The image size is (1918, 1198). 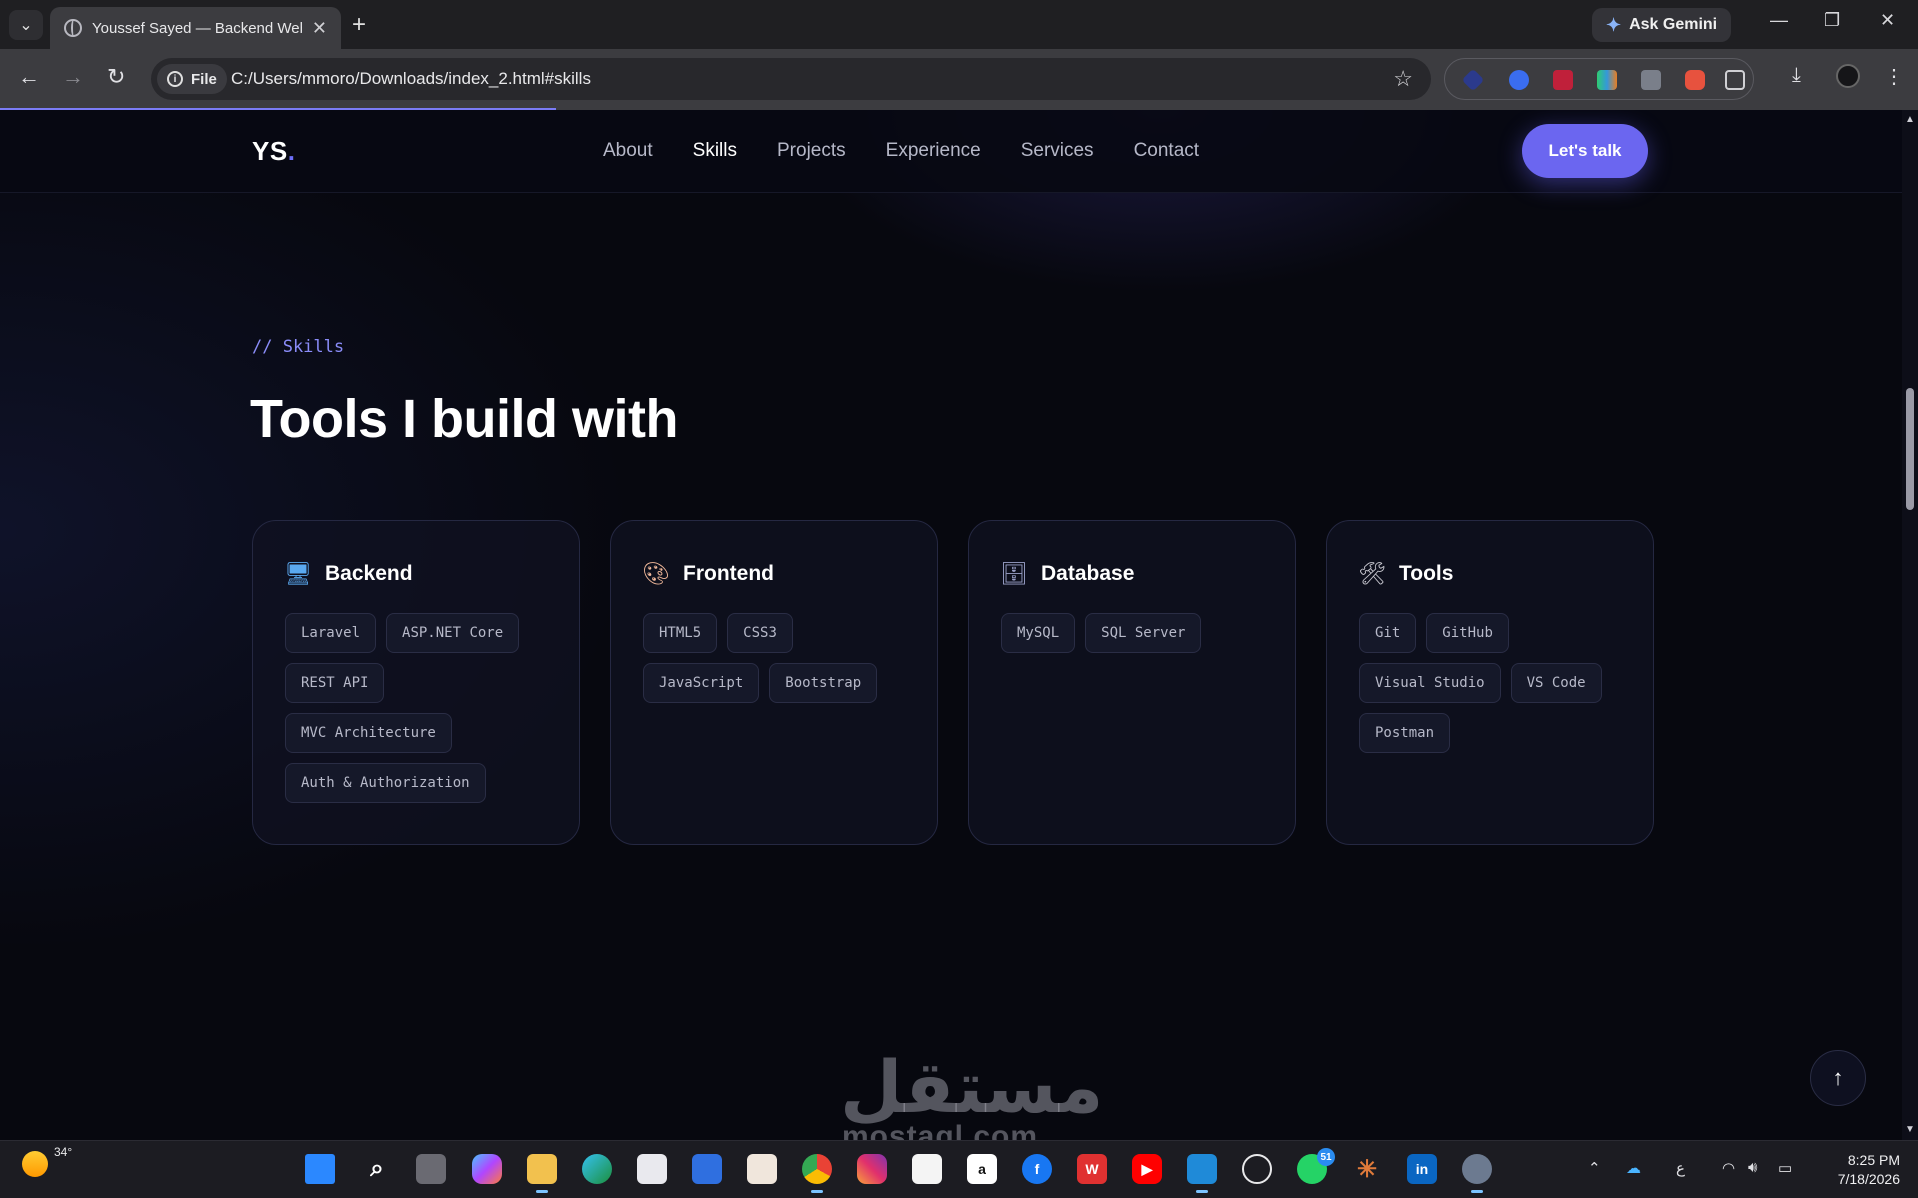 I want to click on globe-icon, so click(x=73, y=28).